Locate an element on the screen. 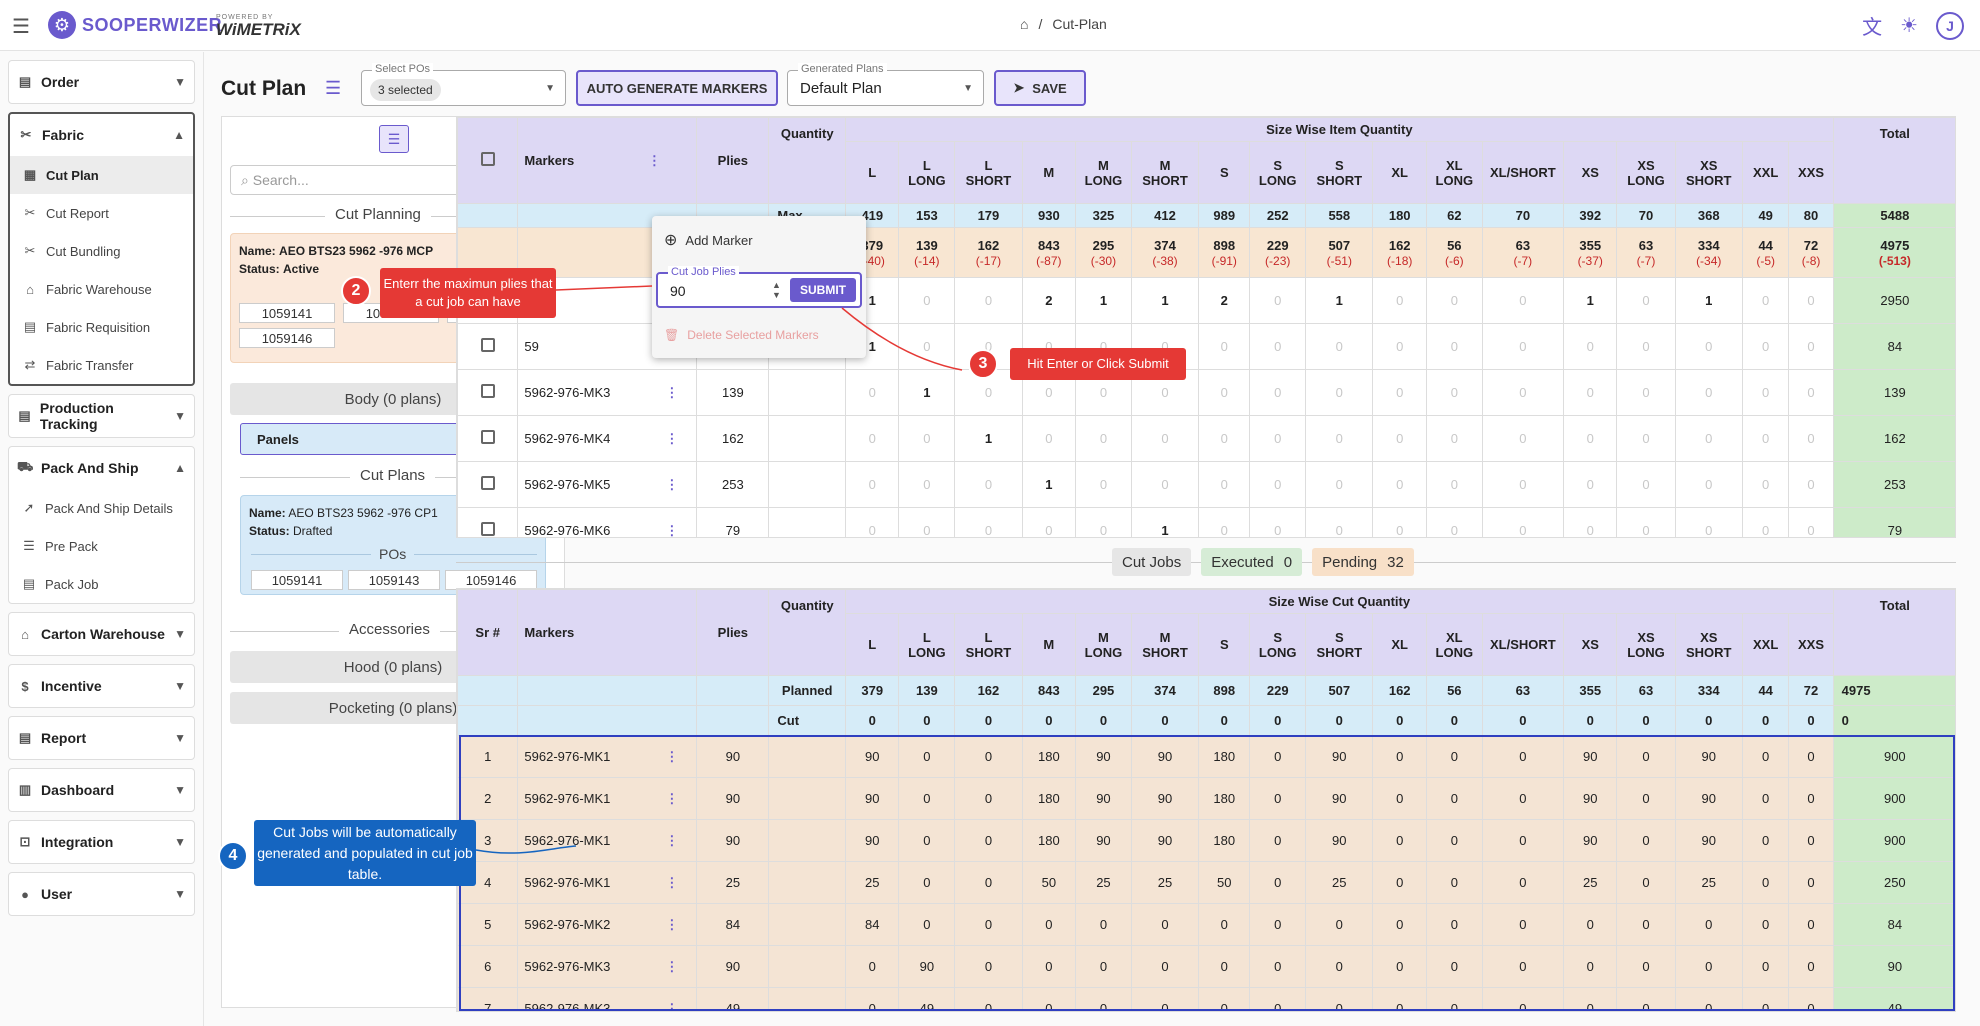 This screenshot has width=1980, height=1026. marker-row: 5962-976-MK6 ⋮ 79 0 0 0 0 0 1 0 0 0 0 0 0 0 0 0 0 0 79 is located at coordinates (1206, 522).